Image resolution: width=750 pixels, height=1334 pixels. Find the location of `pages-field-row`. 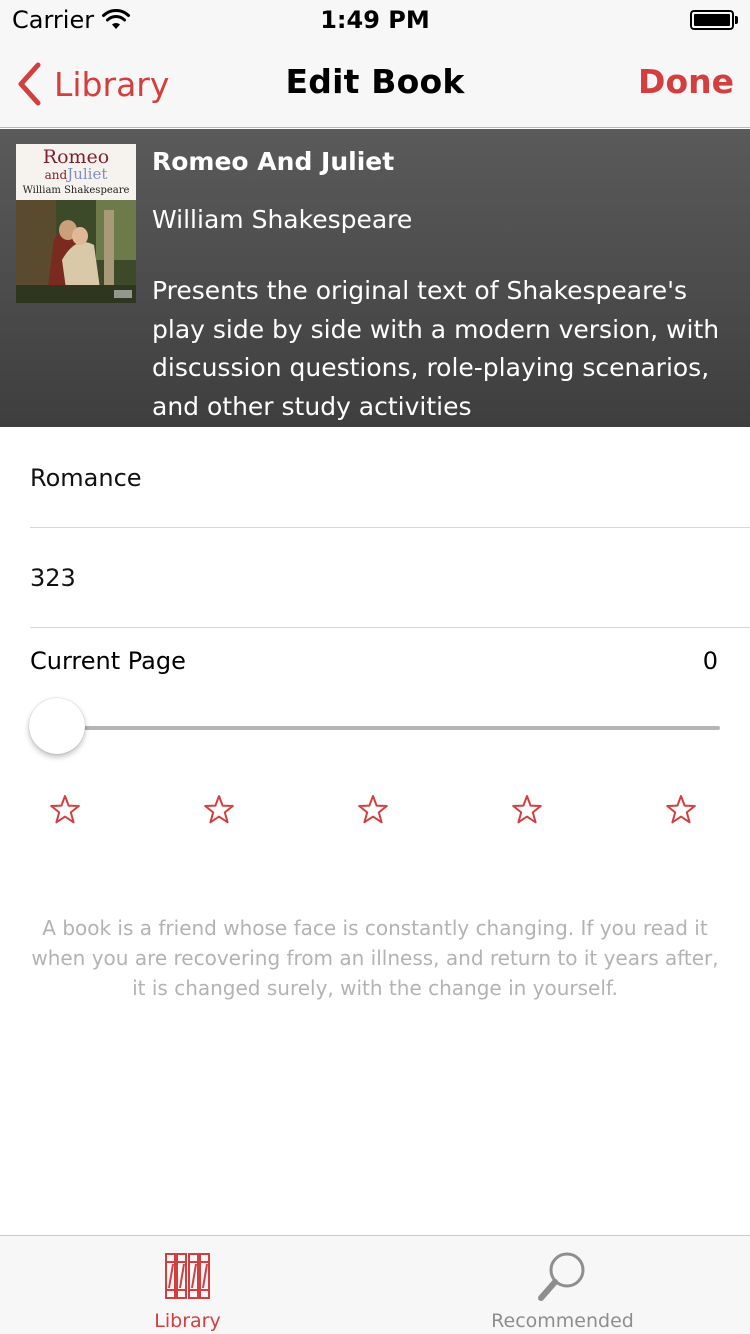

pages-field-row is located at coordinates (390, 578).